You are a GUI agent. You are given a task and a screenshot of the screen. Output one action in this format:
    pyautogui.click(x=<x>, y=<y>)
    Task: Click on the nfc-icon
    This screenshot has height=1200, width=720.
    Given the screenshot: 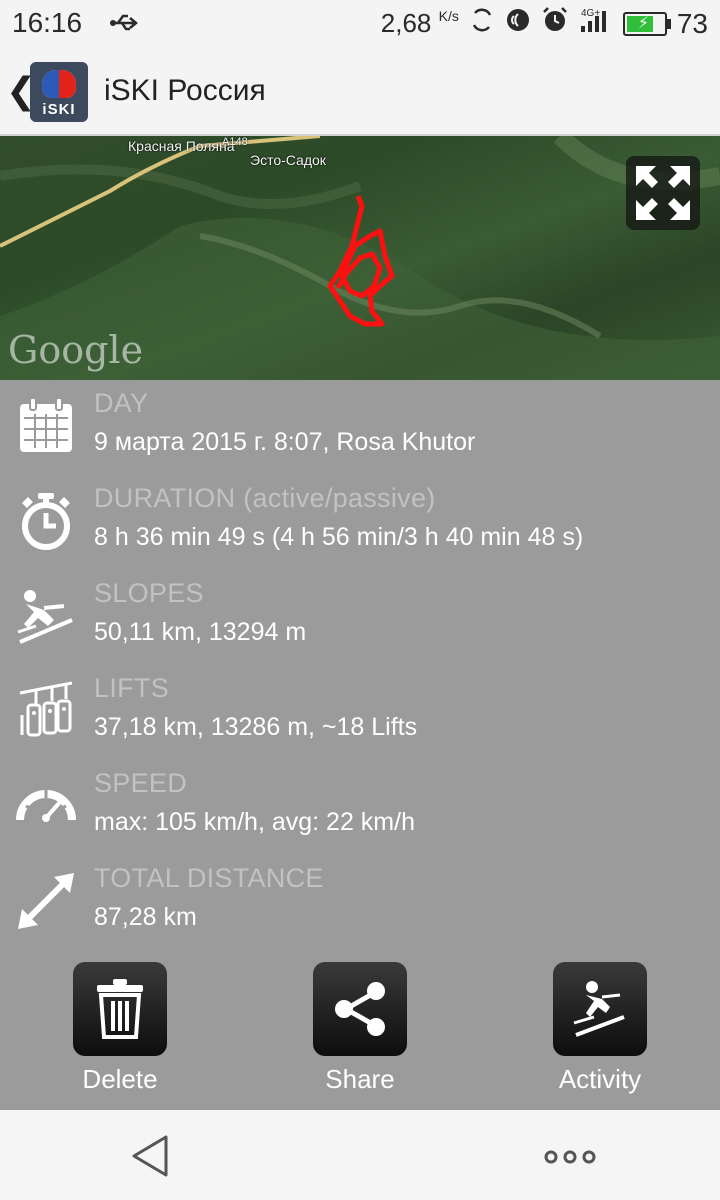 What is the action you would take?
    pyautogui.click(x=518, y=23)
    